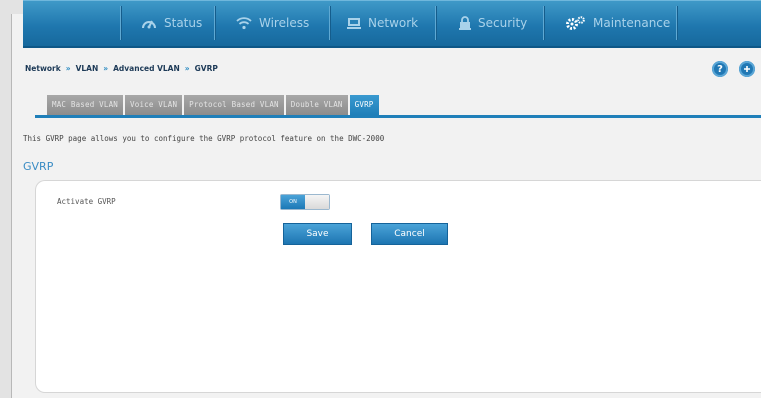 The height and width of the screenshot is (398, 761). I want to click on network-icon, so click(354, 23).